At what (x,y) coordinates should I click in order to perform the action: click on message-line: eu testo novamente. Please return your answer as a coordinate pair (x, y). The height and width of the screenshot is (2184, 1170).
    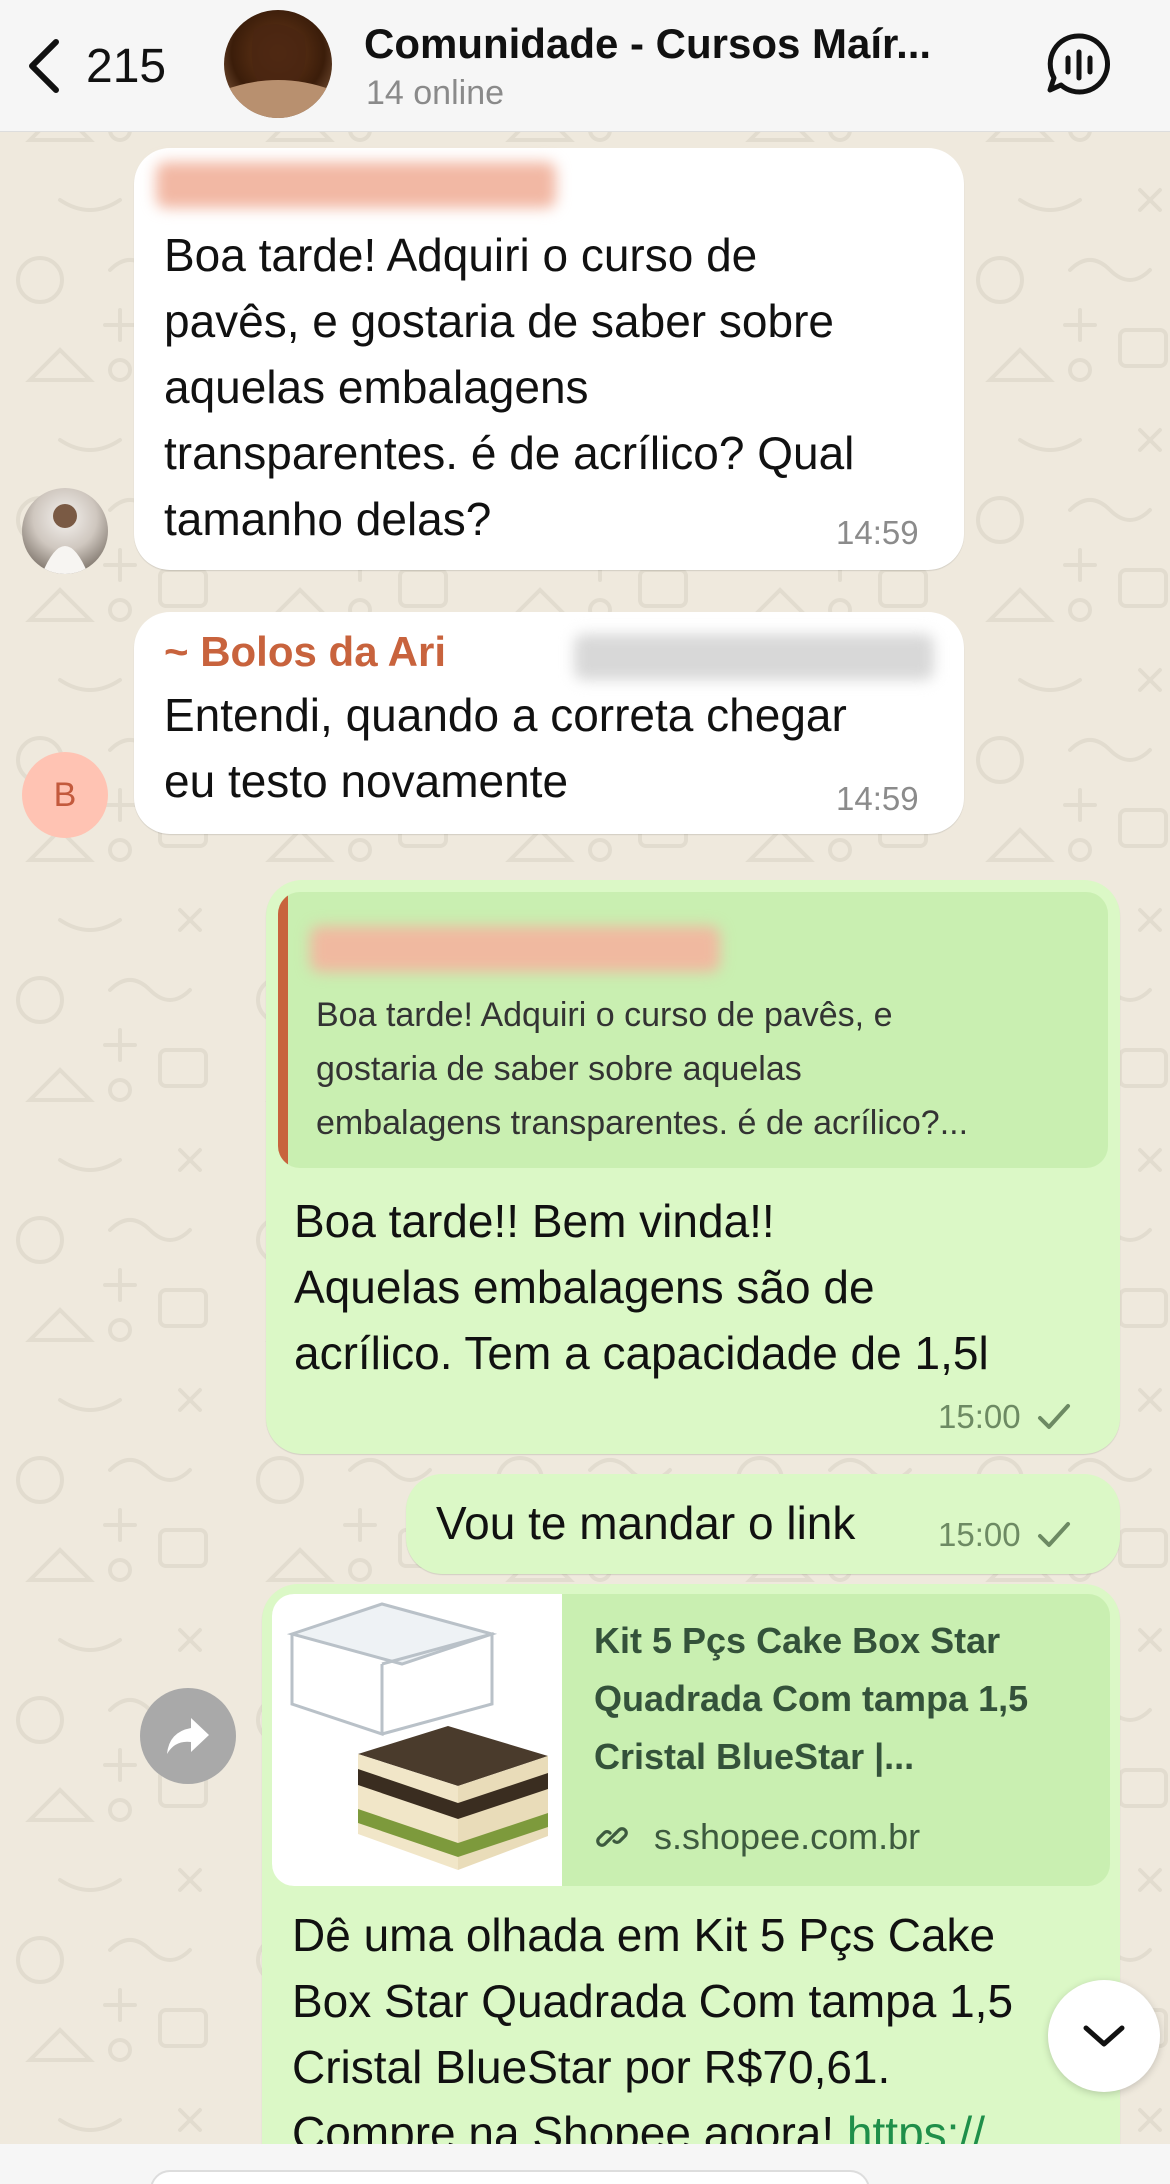
    Looking at the image, I should click on (366, 781).